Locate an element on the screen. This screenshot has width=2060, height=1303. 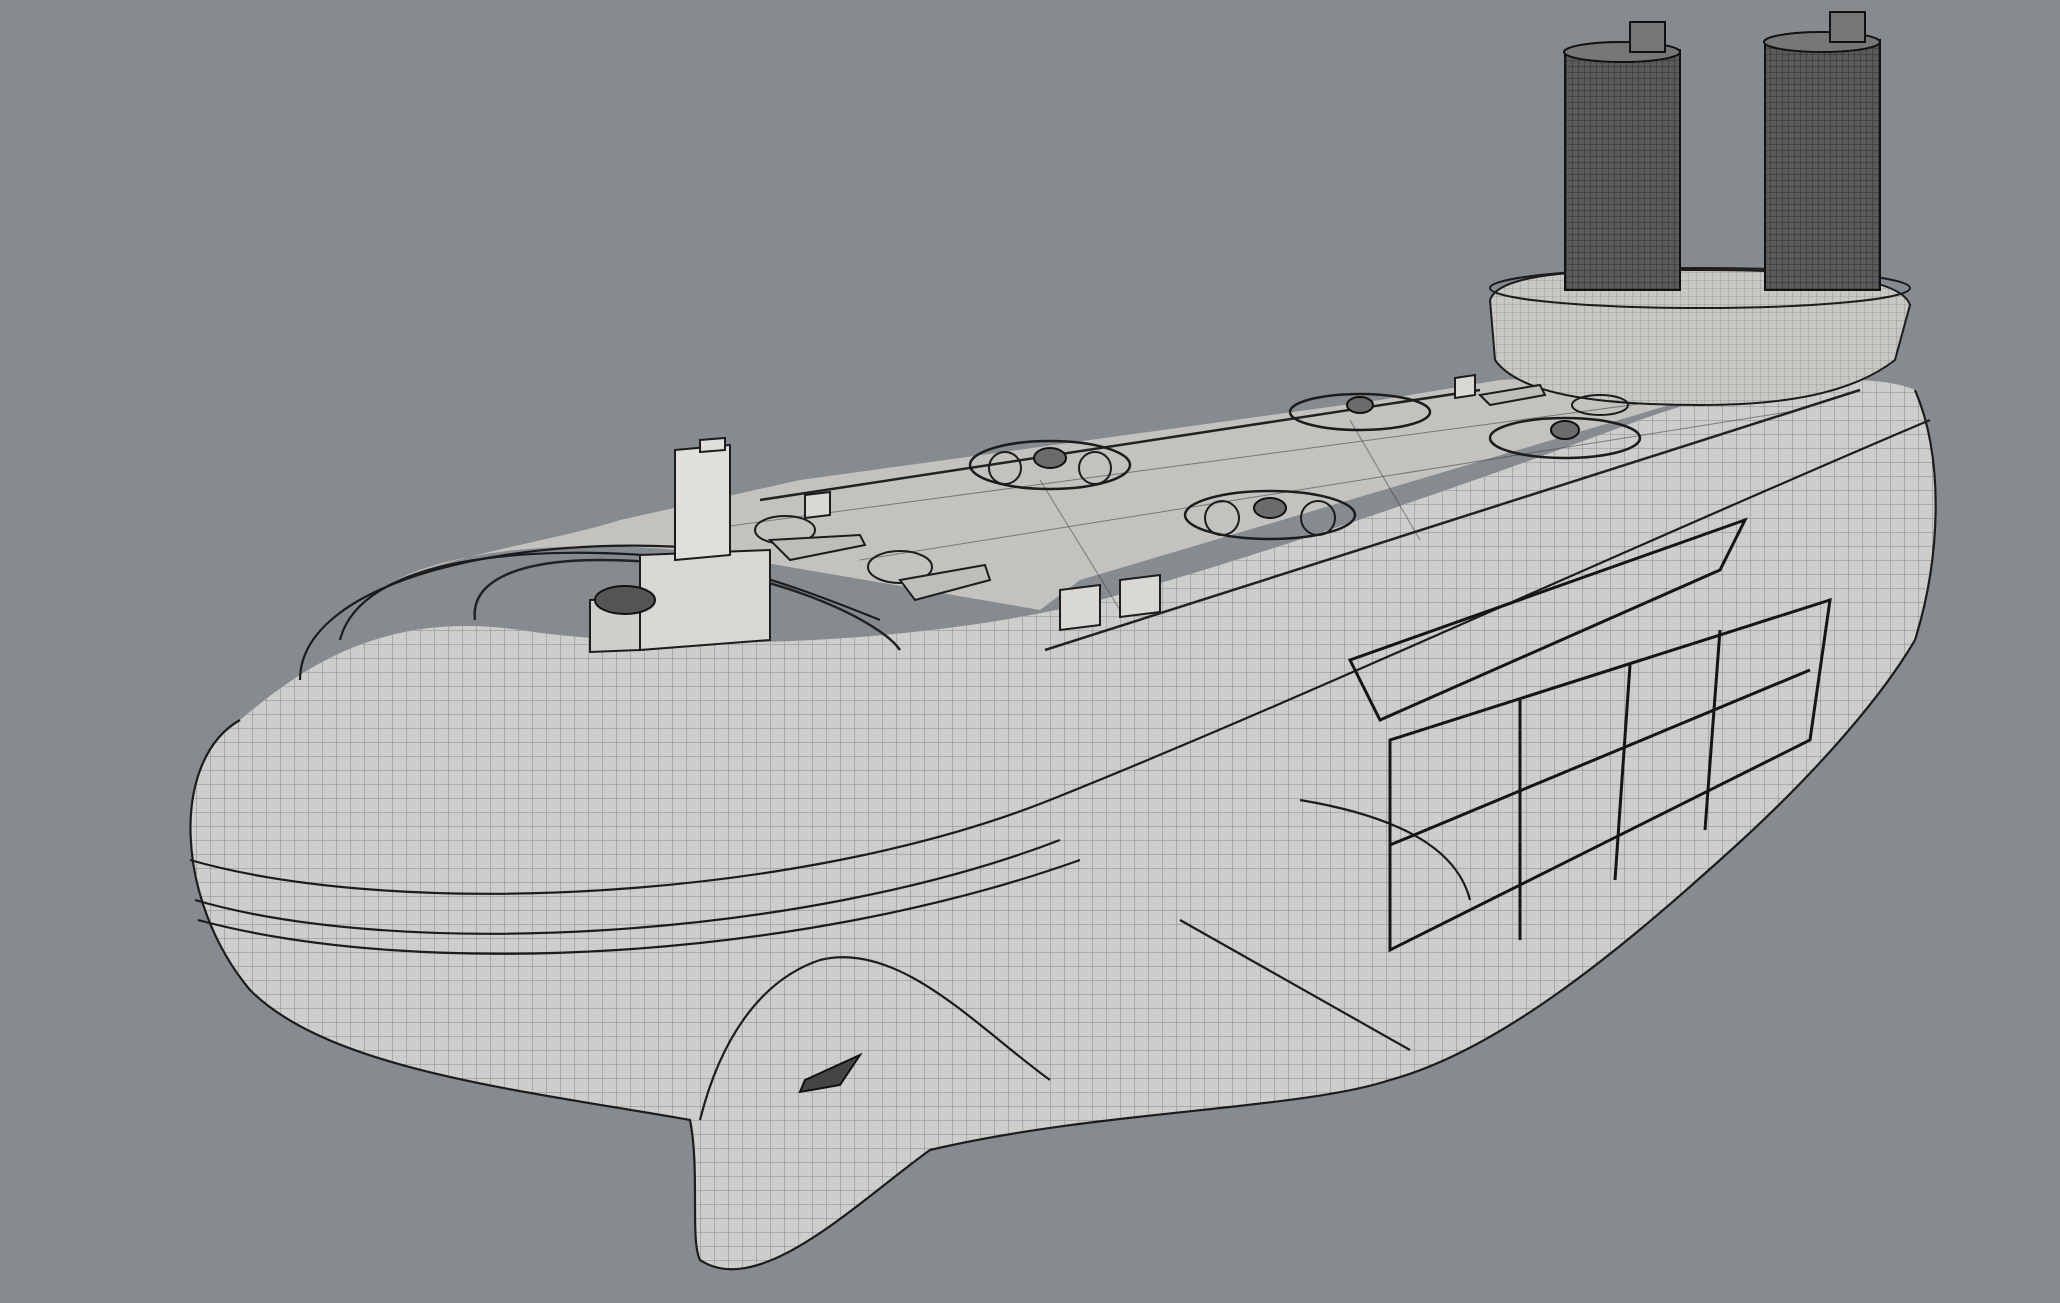
funnel-right is located at coordinates (1822, 151).